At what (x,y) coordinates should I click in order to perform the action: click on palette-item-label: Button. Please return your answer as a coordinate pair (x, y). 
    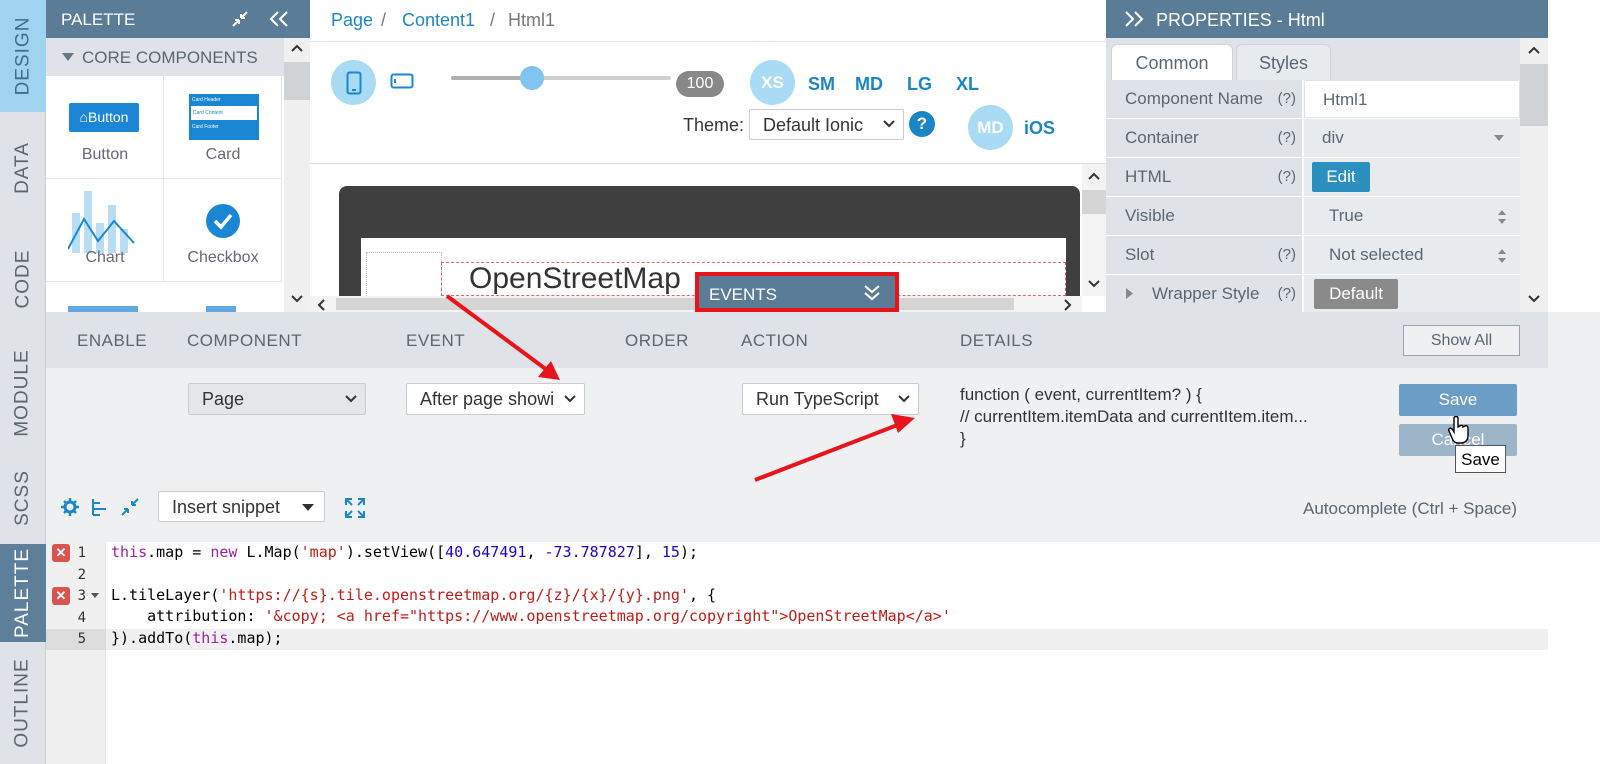
    Looking at the image, I should click on (105, 154).